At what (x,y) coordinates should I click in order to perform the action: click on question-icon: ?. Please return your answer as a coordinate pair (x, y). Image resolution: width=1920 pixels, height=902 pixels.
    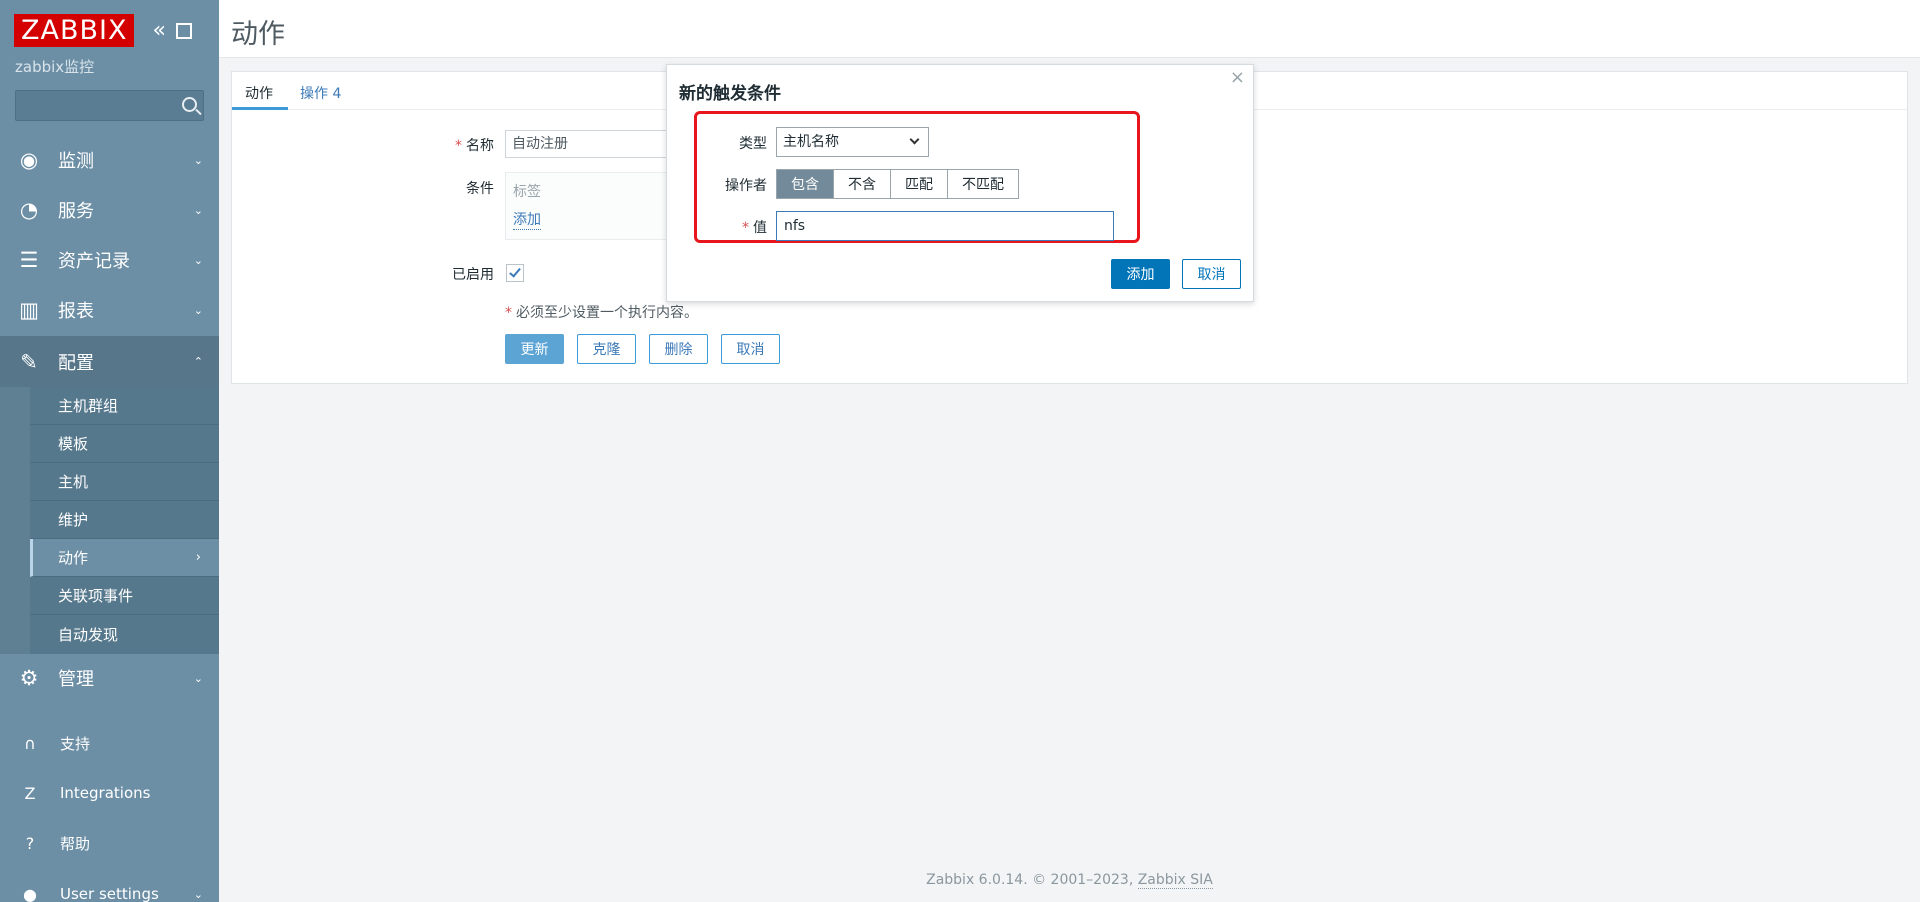
    Looking at the image, I should click on (30, 843).